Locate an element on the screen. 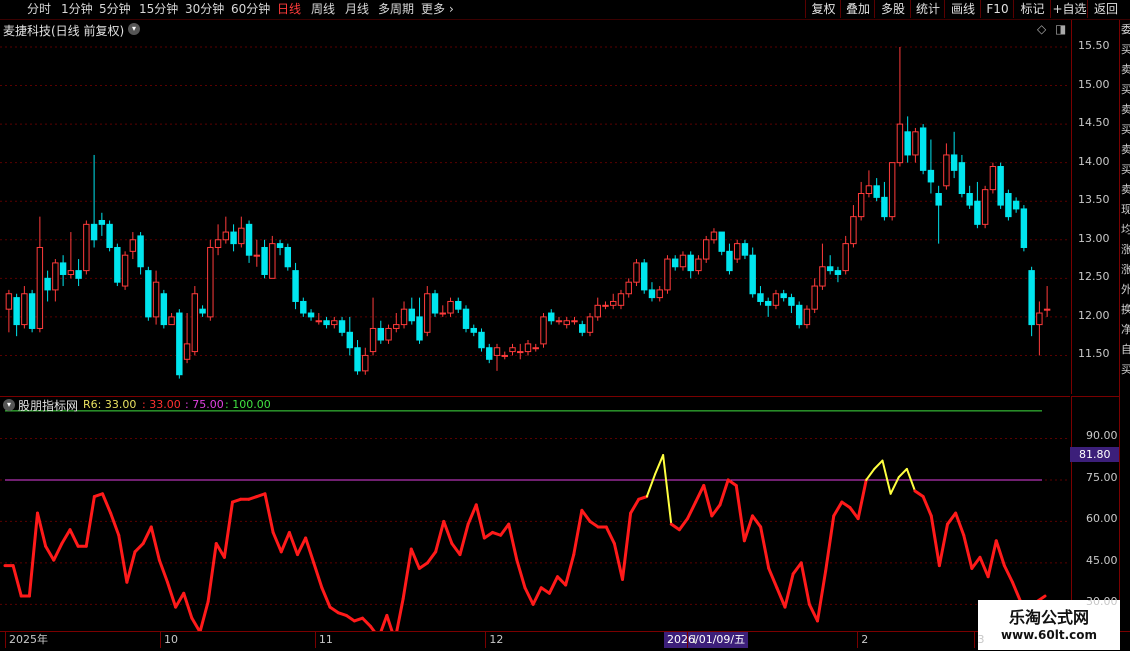 The width and height of the screenshot is (1130, 651). right-strip-char: 卖 is located at coordinates (1125, 70).